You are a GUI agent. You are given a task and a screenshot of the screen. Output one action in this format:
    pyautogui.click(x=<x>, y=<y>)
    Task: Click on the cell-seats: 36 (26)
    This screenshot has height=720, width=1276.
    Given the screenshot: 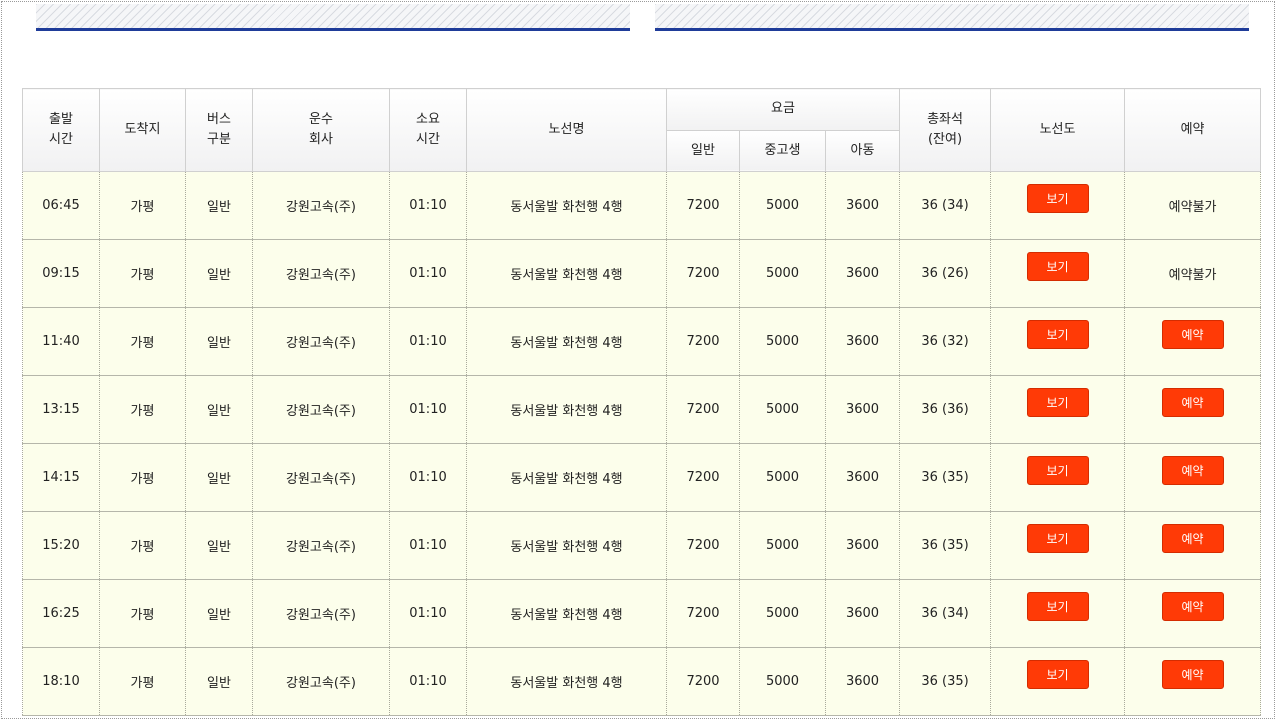 What is the action you would take?
    pyautogui.click(x=945, y=273)
    